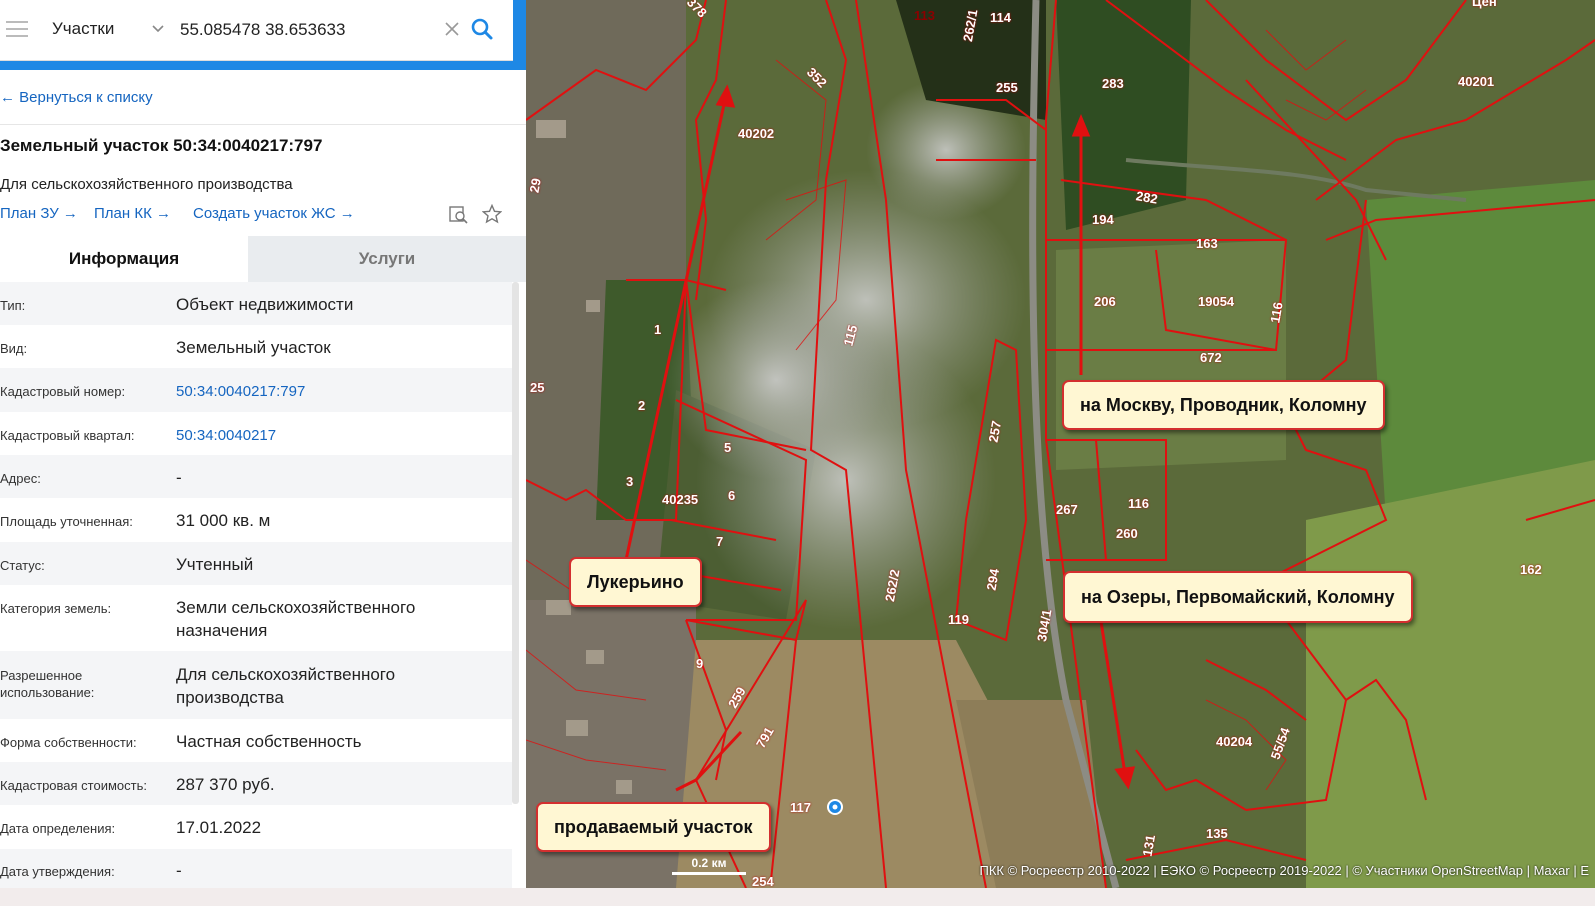 The image size is (1595, 906). What do you see at coordinates (720, 541) in the screenshot?
I see `plot-label: 7` at bounding box center [720, 541].